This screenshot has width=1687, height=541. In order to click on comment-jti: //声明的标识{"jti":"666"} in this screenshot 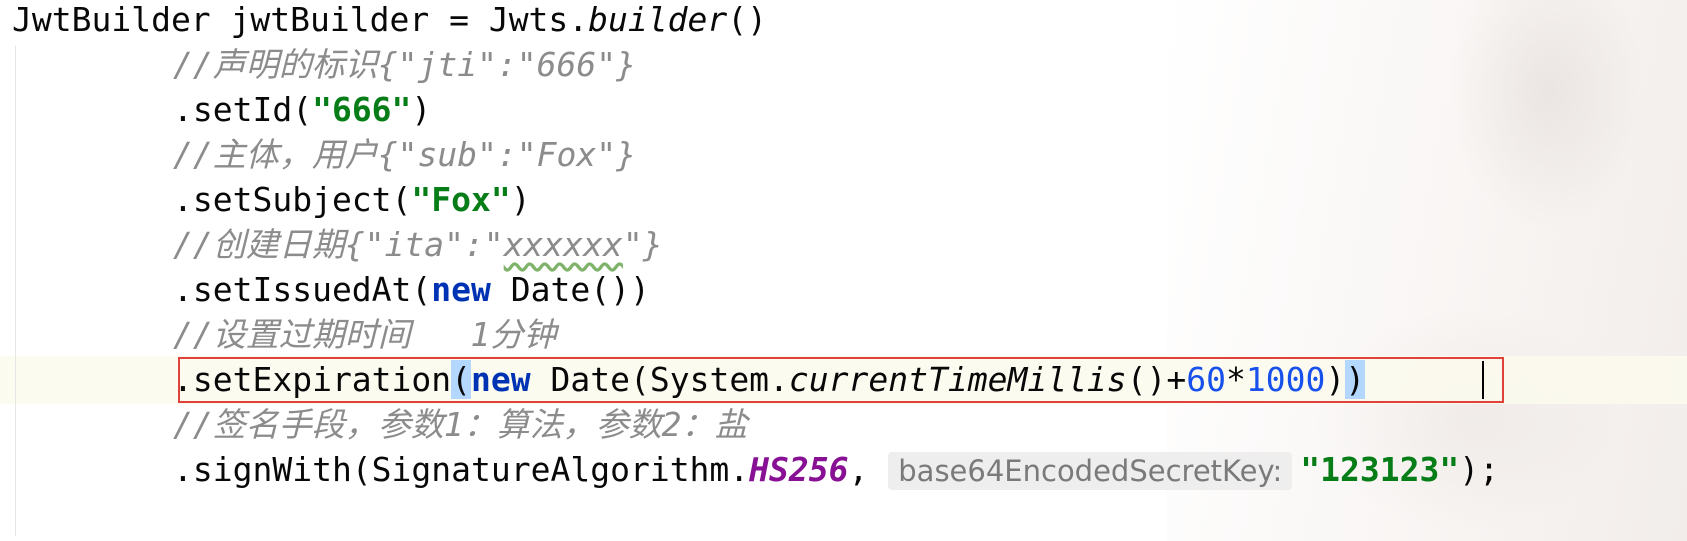, I will do `click(405, 64)`.